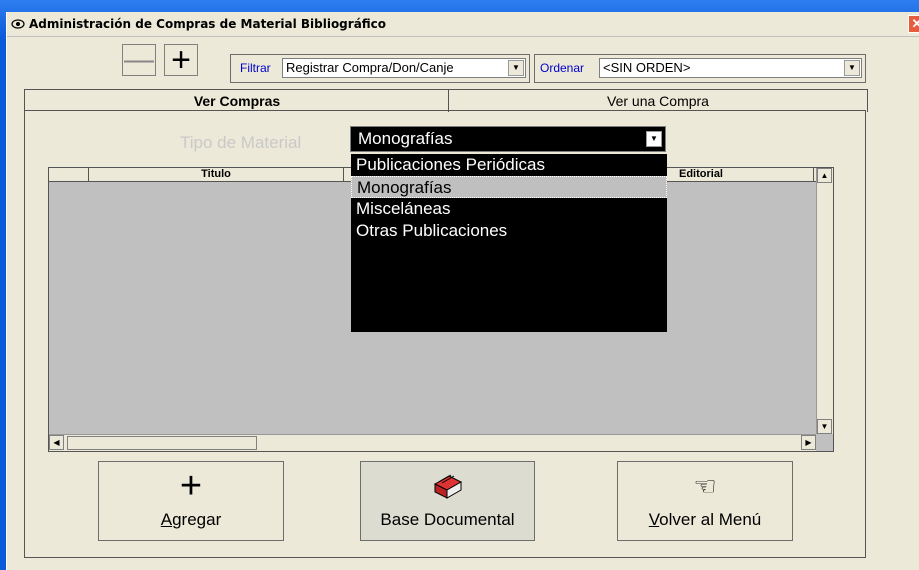 Image resolution: width=919 pixels, height=570 pixels. What do you see at coordinates (509, 187) in the screenshot?
I see `option-monografias: Monografías` at bounding box center [509, 187].